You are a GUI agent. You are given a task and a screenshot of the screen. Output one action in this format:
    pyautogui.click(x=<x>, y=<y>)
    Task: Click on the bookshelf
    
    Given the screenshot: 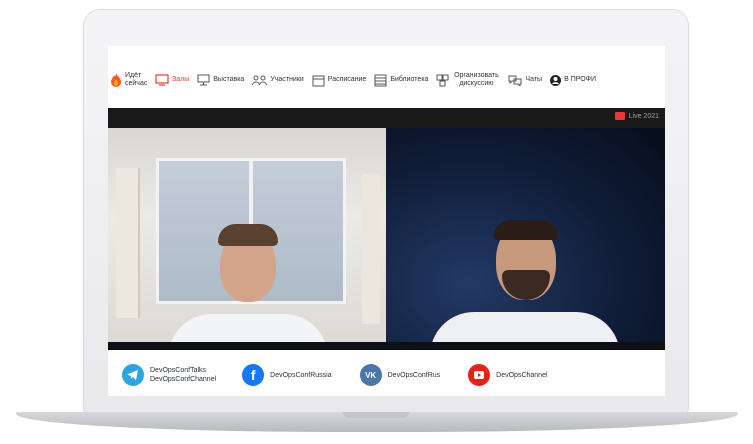 What is the action you would take?
    pyautogui.click(x=128, y=243)
    